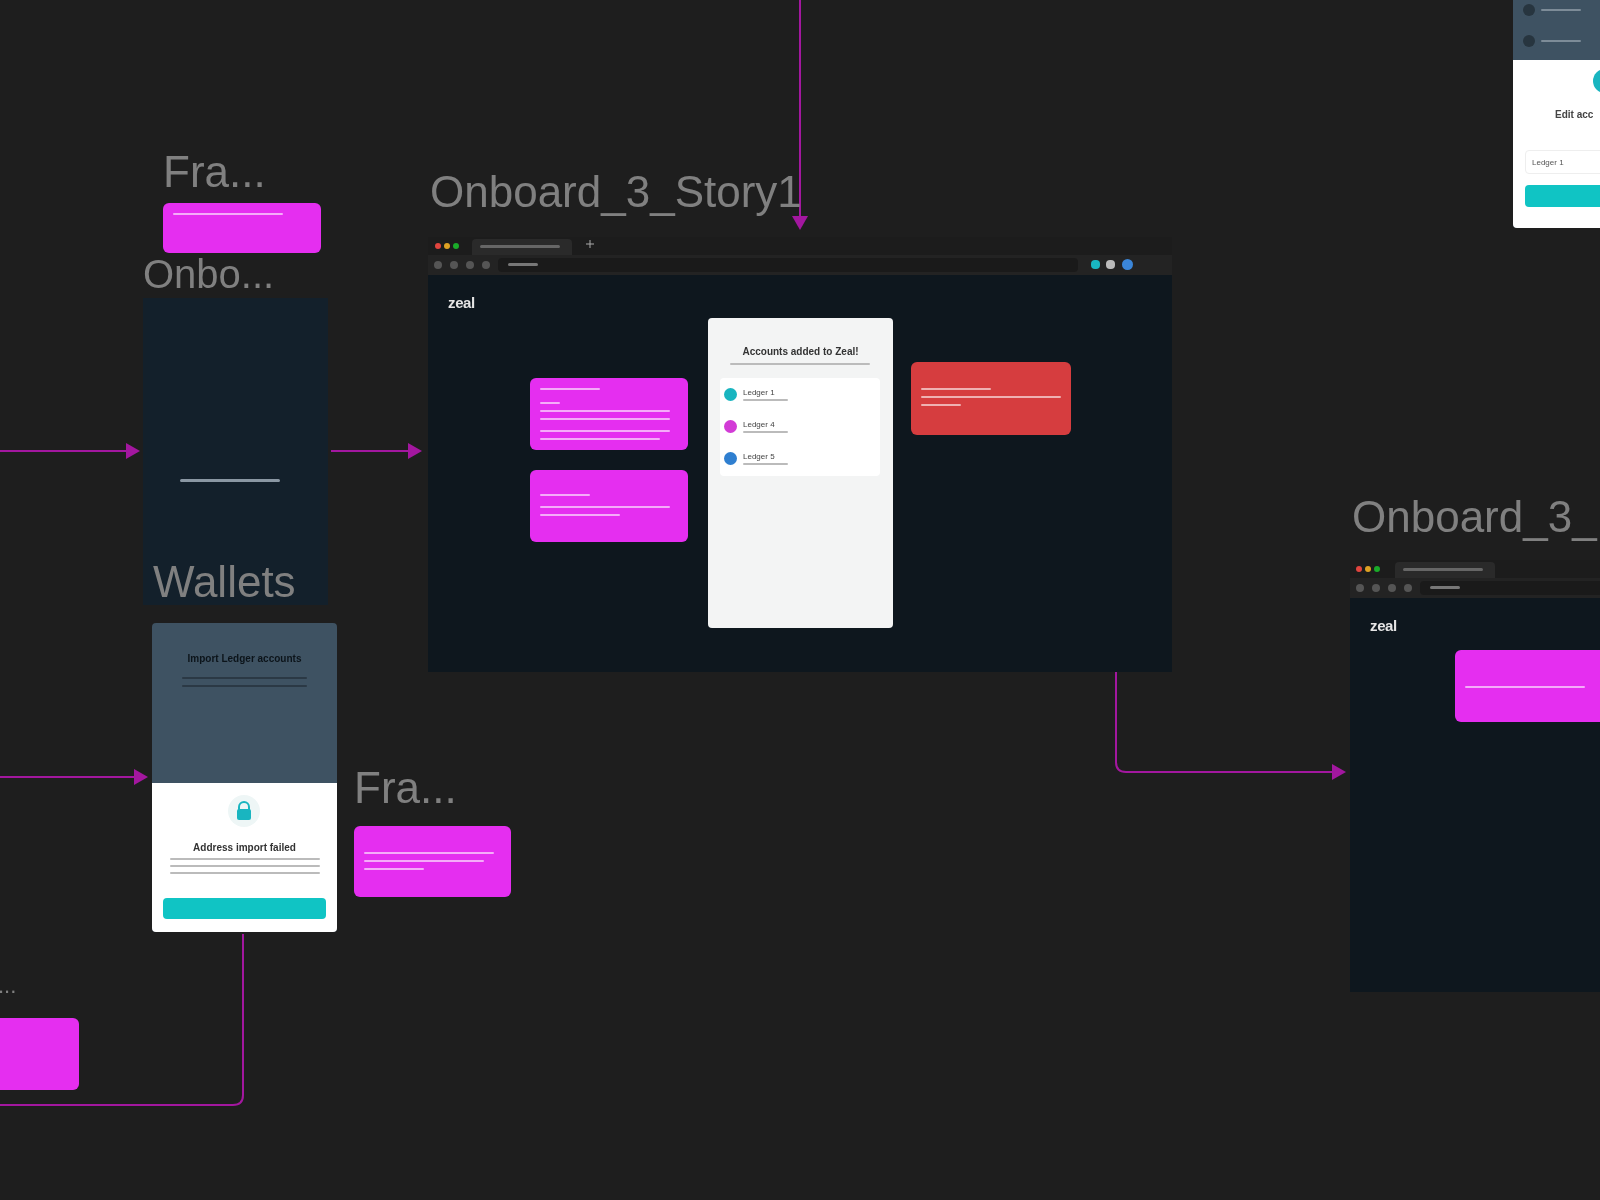  What do you see at coordinates (759, 424) in the screenshot?
I see `account-name: Ledger 4` at bounding box center [759, 424].